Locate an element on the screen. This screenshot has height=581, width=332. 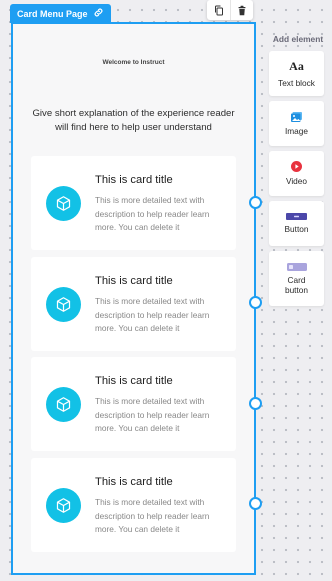
add-card-button-button: Card button is located at coordinates (296, 278).